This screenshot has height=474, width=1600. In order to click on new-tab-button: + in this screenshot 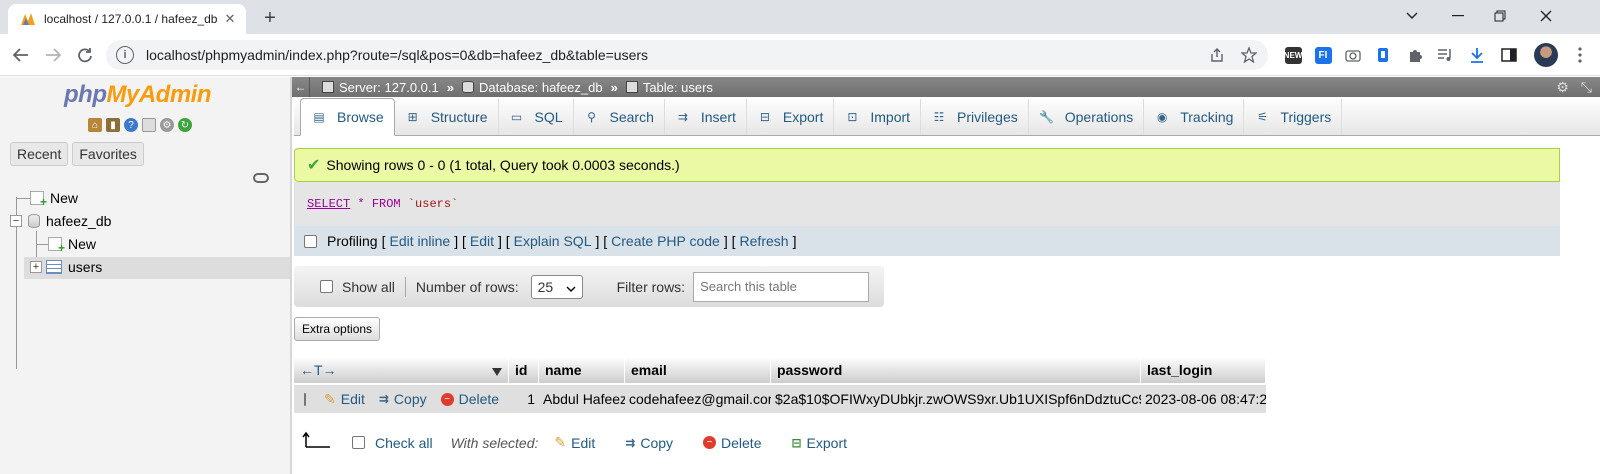, I will do `click(270, 18)`.